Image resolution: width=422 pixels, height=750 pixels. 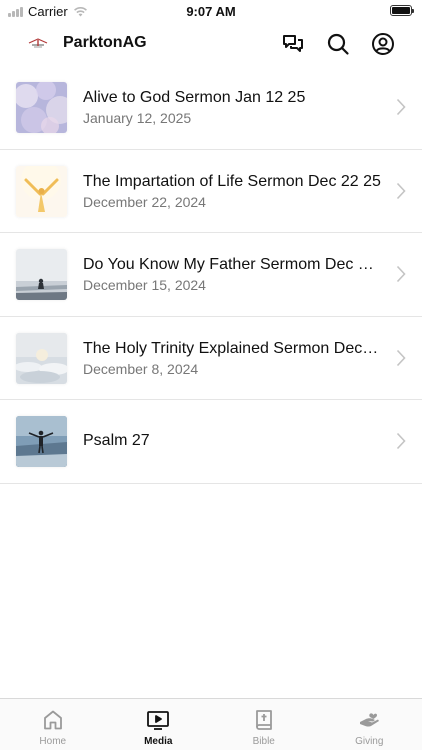 I want to click on tab-label: Giving, so click(x=369, y=741).